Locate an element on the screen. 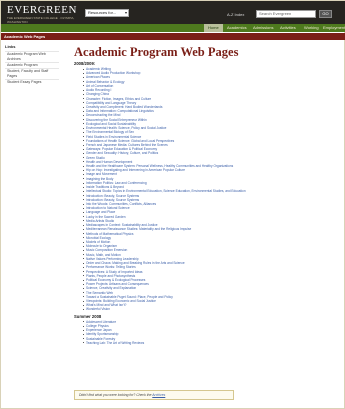 The height and width of the screenshot is (409, 345). nav-working: Working is located at coordinates (311, 28).